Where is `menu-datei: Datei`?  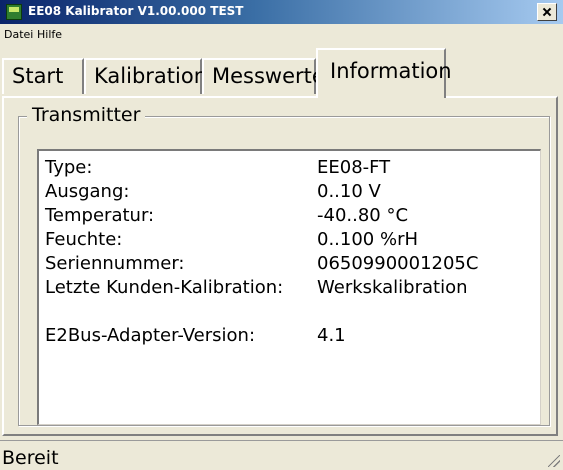
menu-datei: Datei is located at coordinates (18, 34).